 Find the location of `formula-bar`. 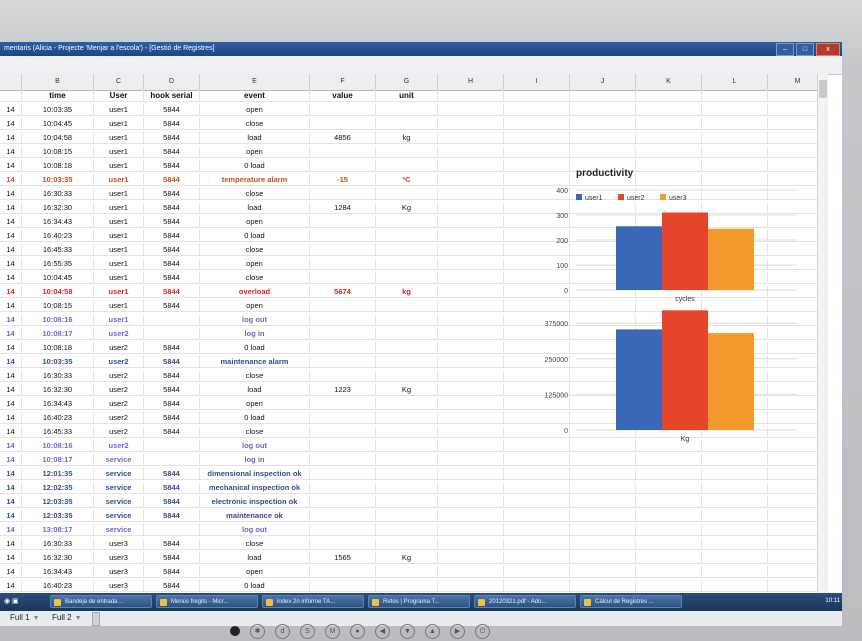

formula-bar is located at coordinates (421, 65).